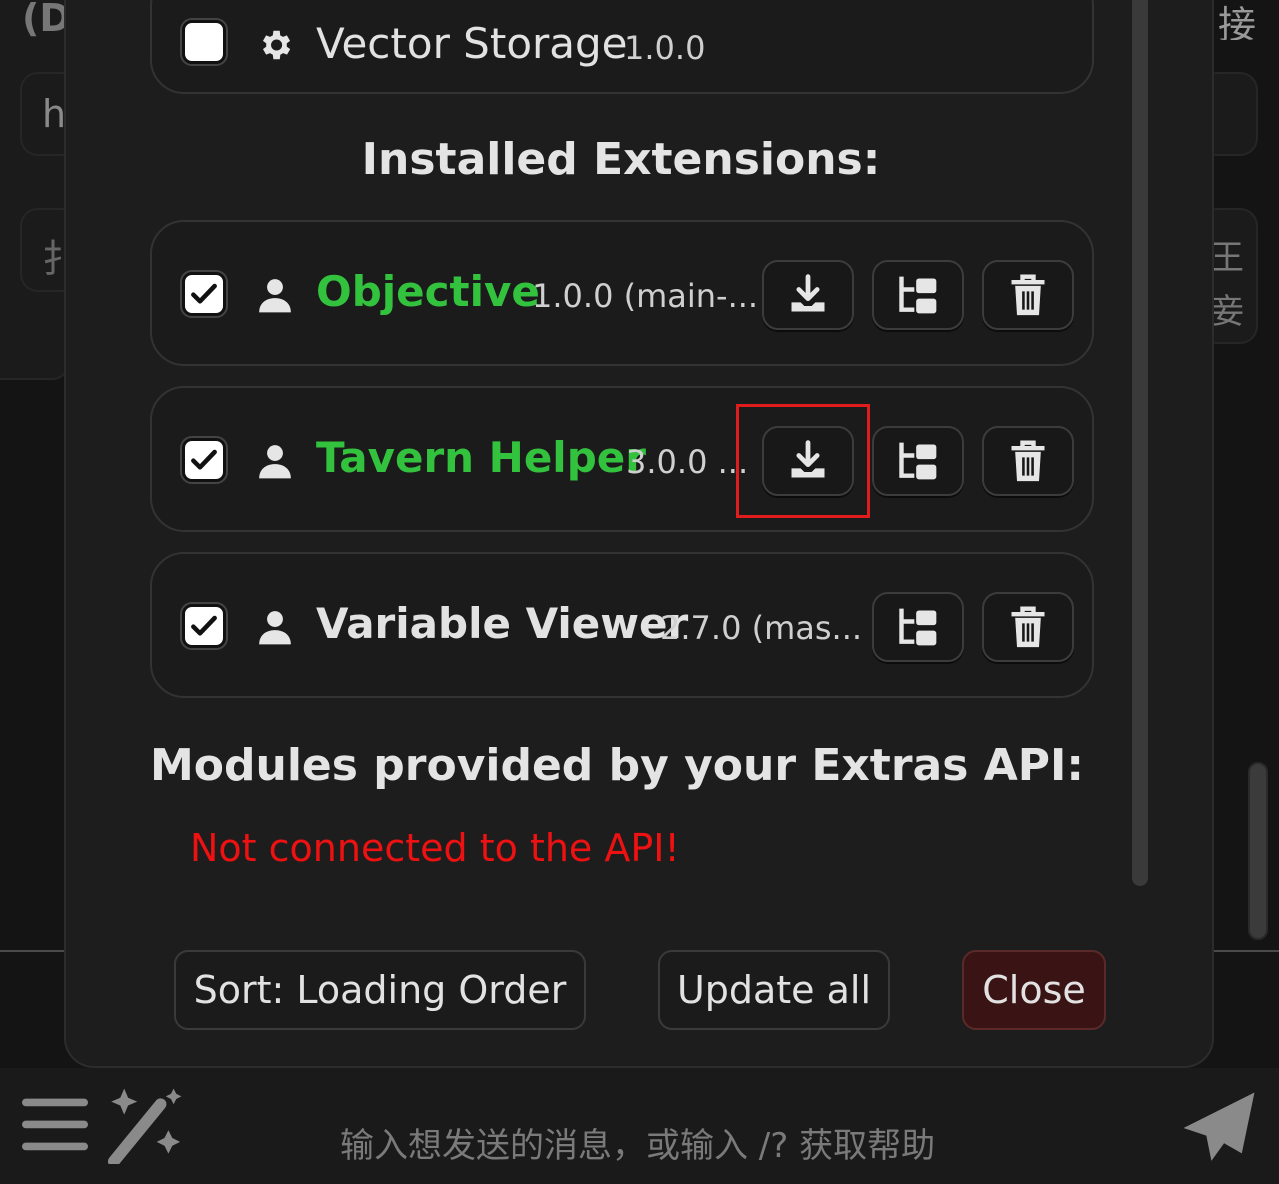 The image size is (1279, 1184). What do you see at coordinates (46, 20) in the screenshot?
I see `bg-left-top-text: (D` at bounding box center [46, 20].